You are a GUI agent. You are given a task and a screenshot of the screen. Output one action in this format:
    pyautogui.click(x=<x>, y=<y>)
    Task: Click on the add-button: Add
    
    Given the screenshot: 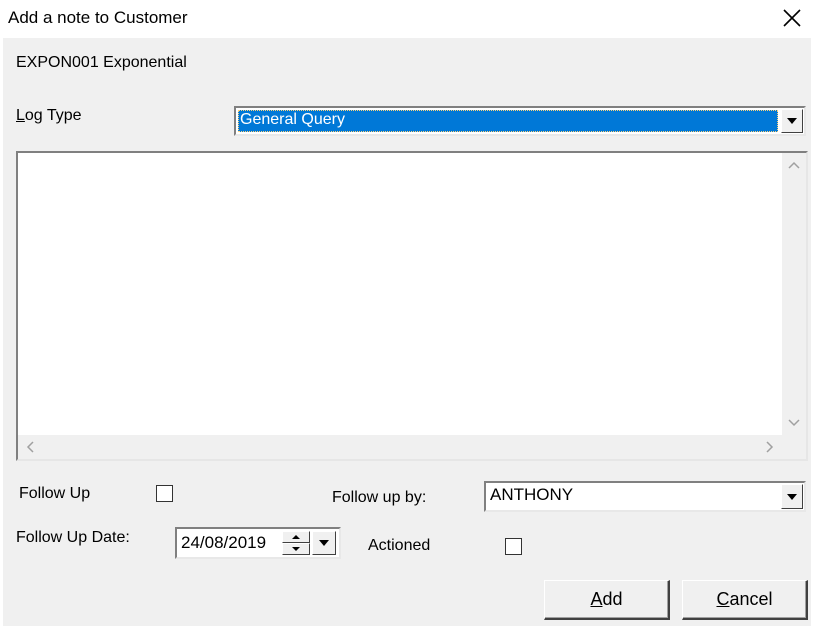 What is the action you would take?
    pyautogui.click(x=607, y=600)
    